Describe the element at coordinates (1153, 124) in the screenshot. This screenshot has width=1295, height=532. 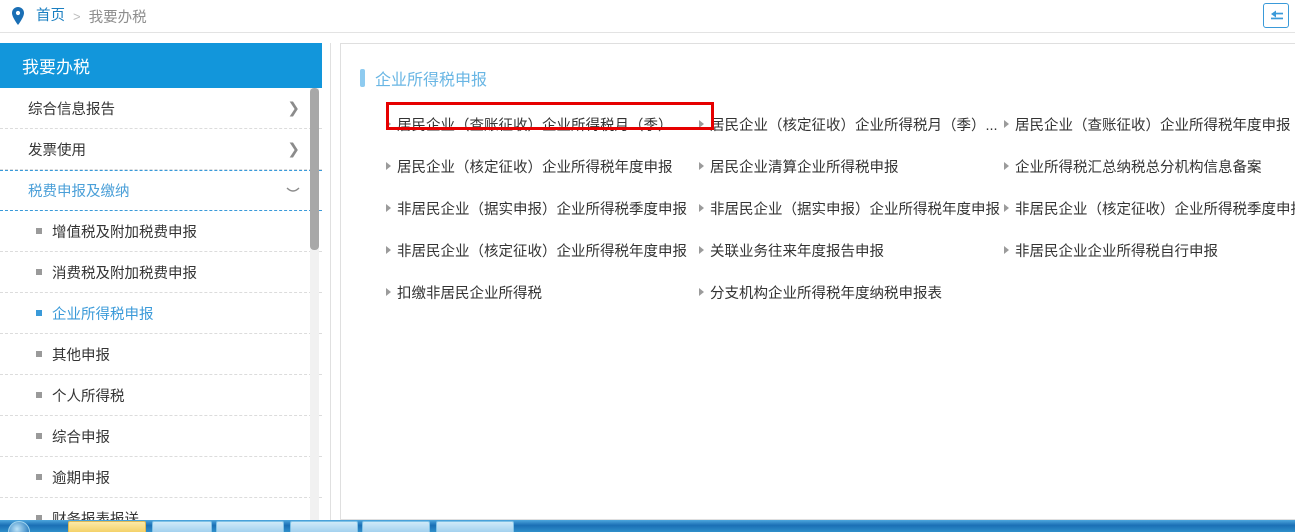
I see `link-resident-audit-annual: 居民企业（查账征收）企业所得税年度申报` at that location.